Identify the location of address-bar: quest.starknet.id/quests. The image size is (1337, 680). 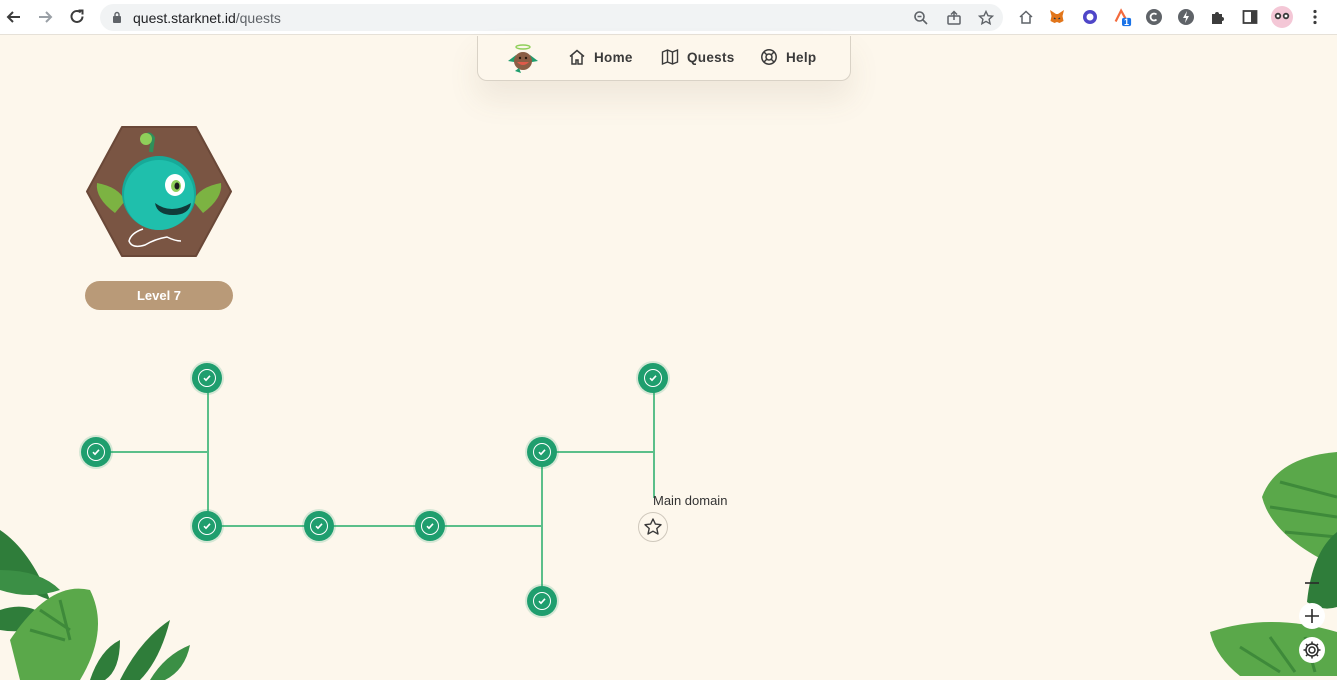
(551, 17).